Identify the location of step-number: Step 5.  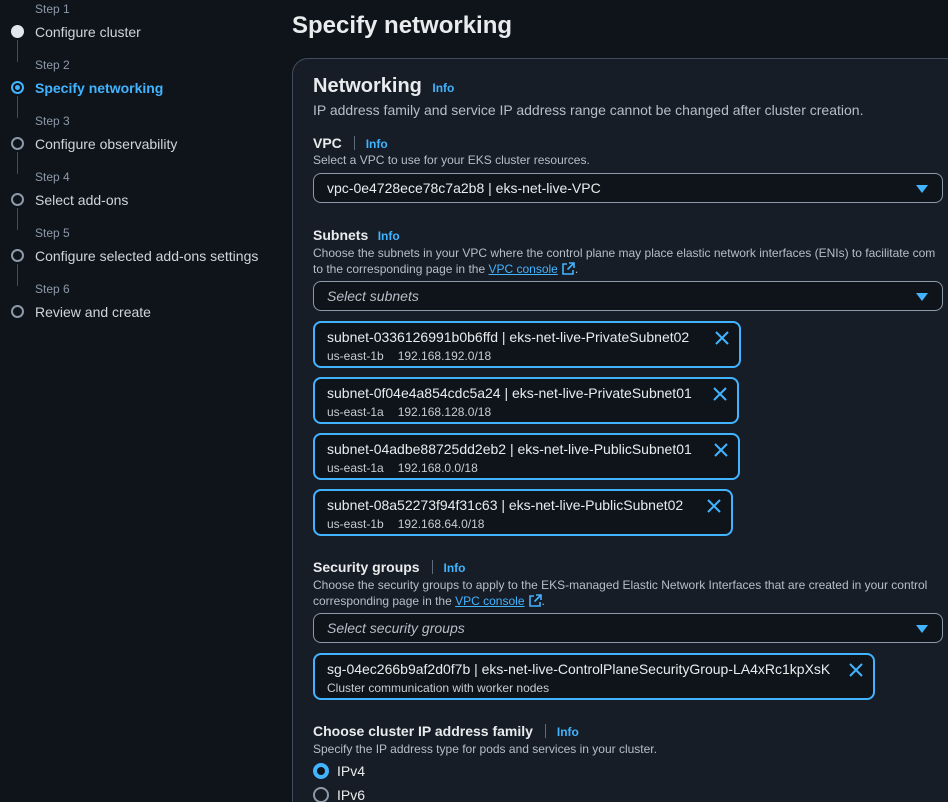
(52, 233).